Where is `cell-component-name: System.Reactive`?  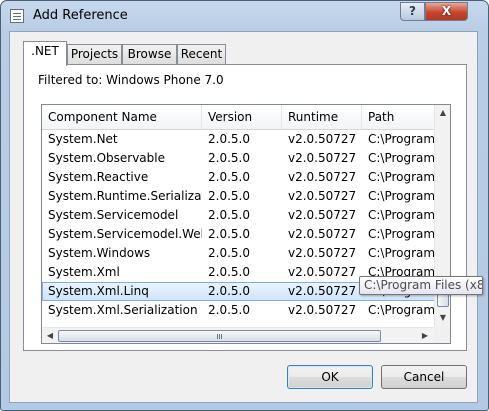 cell-component-name: System.Reactive is located at coordinates (98, 177).